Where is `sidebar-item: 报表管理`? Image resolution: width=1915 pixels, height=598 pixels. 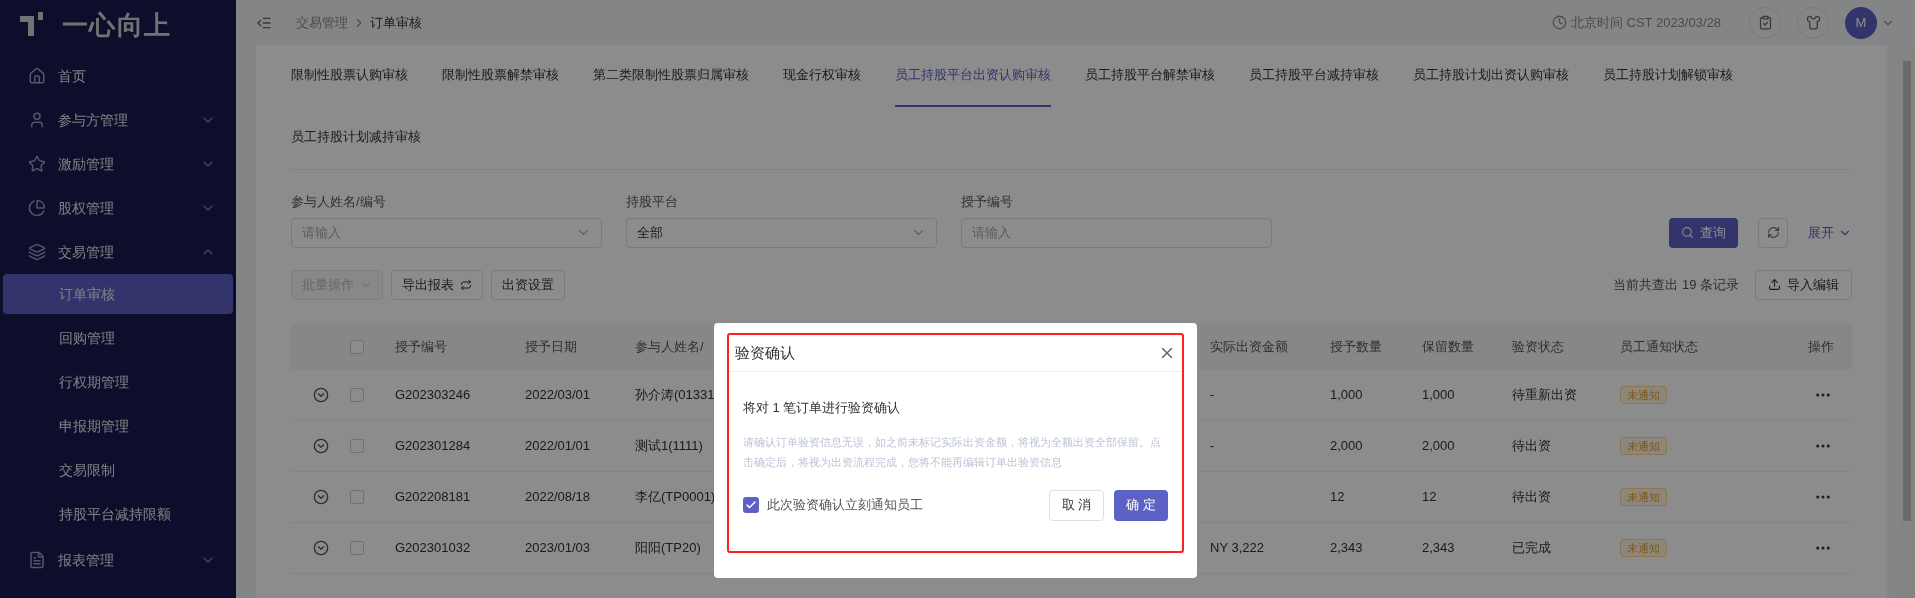
sidebar-item: 报表管理 is located at coordinates (118, 560).